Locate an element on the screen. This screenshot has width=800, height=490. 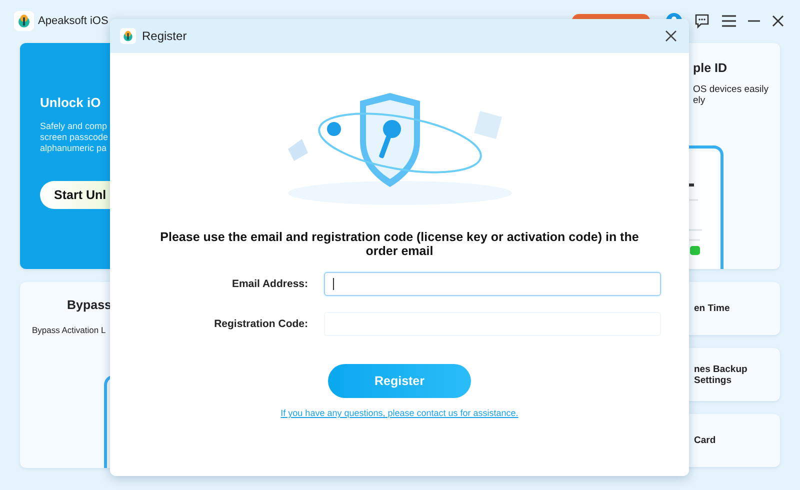
feedback-icon is located at coordinates (702, 21).